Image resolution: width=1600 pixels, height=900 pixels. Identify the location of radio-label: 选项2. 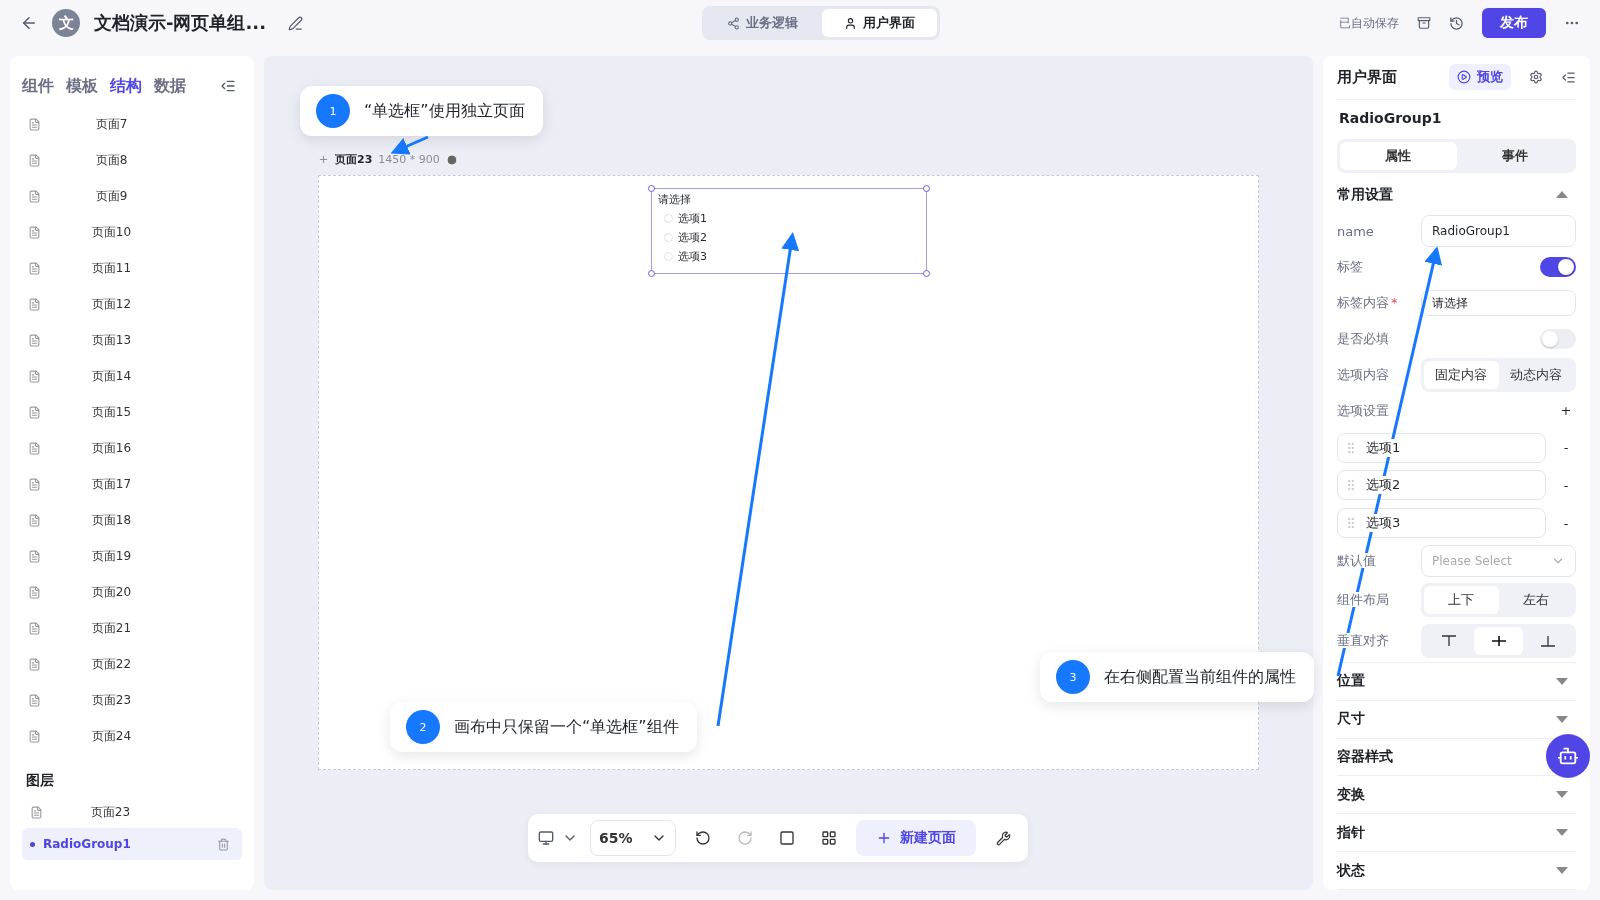
(692, 237).